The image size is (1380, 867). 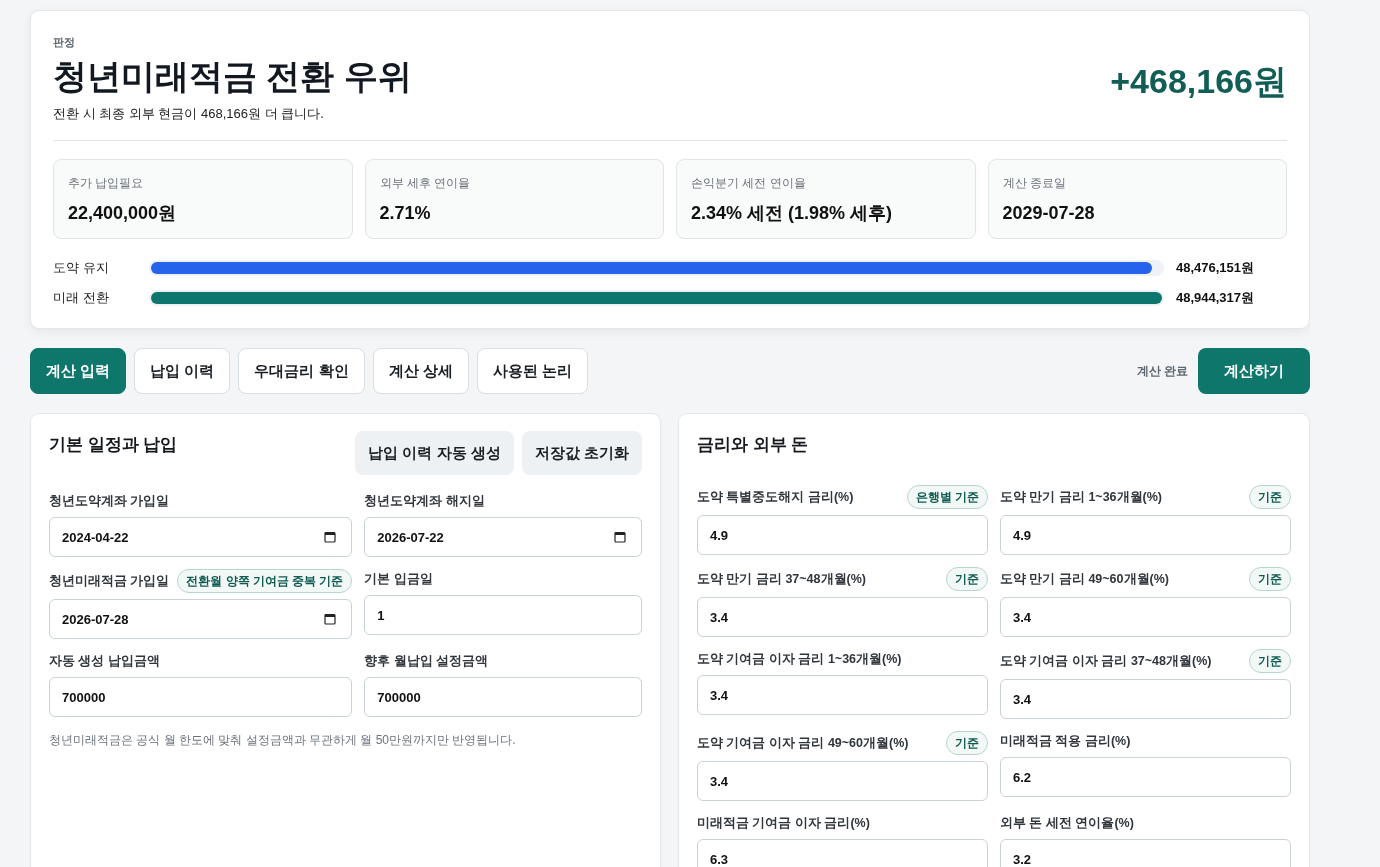 I want to click on field-label: 도약 기여금 이자 금리 49~60개월(%), so click(x=803, y=743).